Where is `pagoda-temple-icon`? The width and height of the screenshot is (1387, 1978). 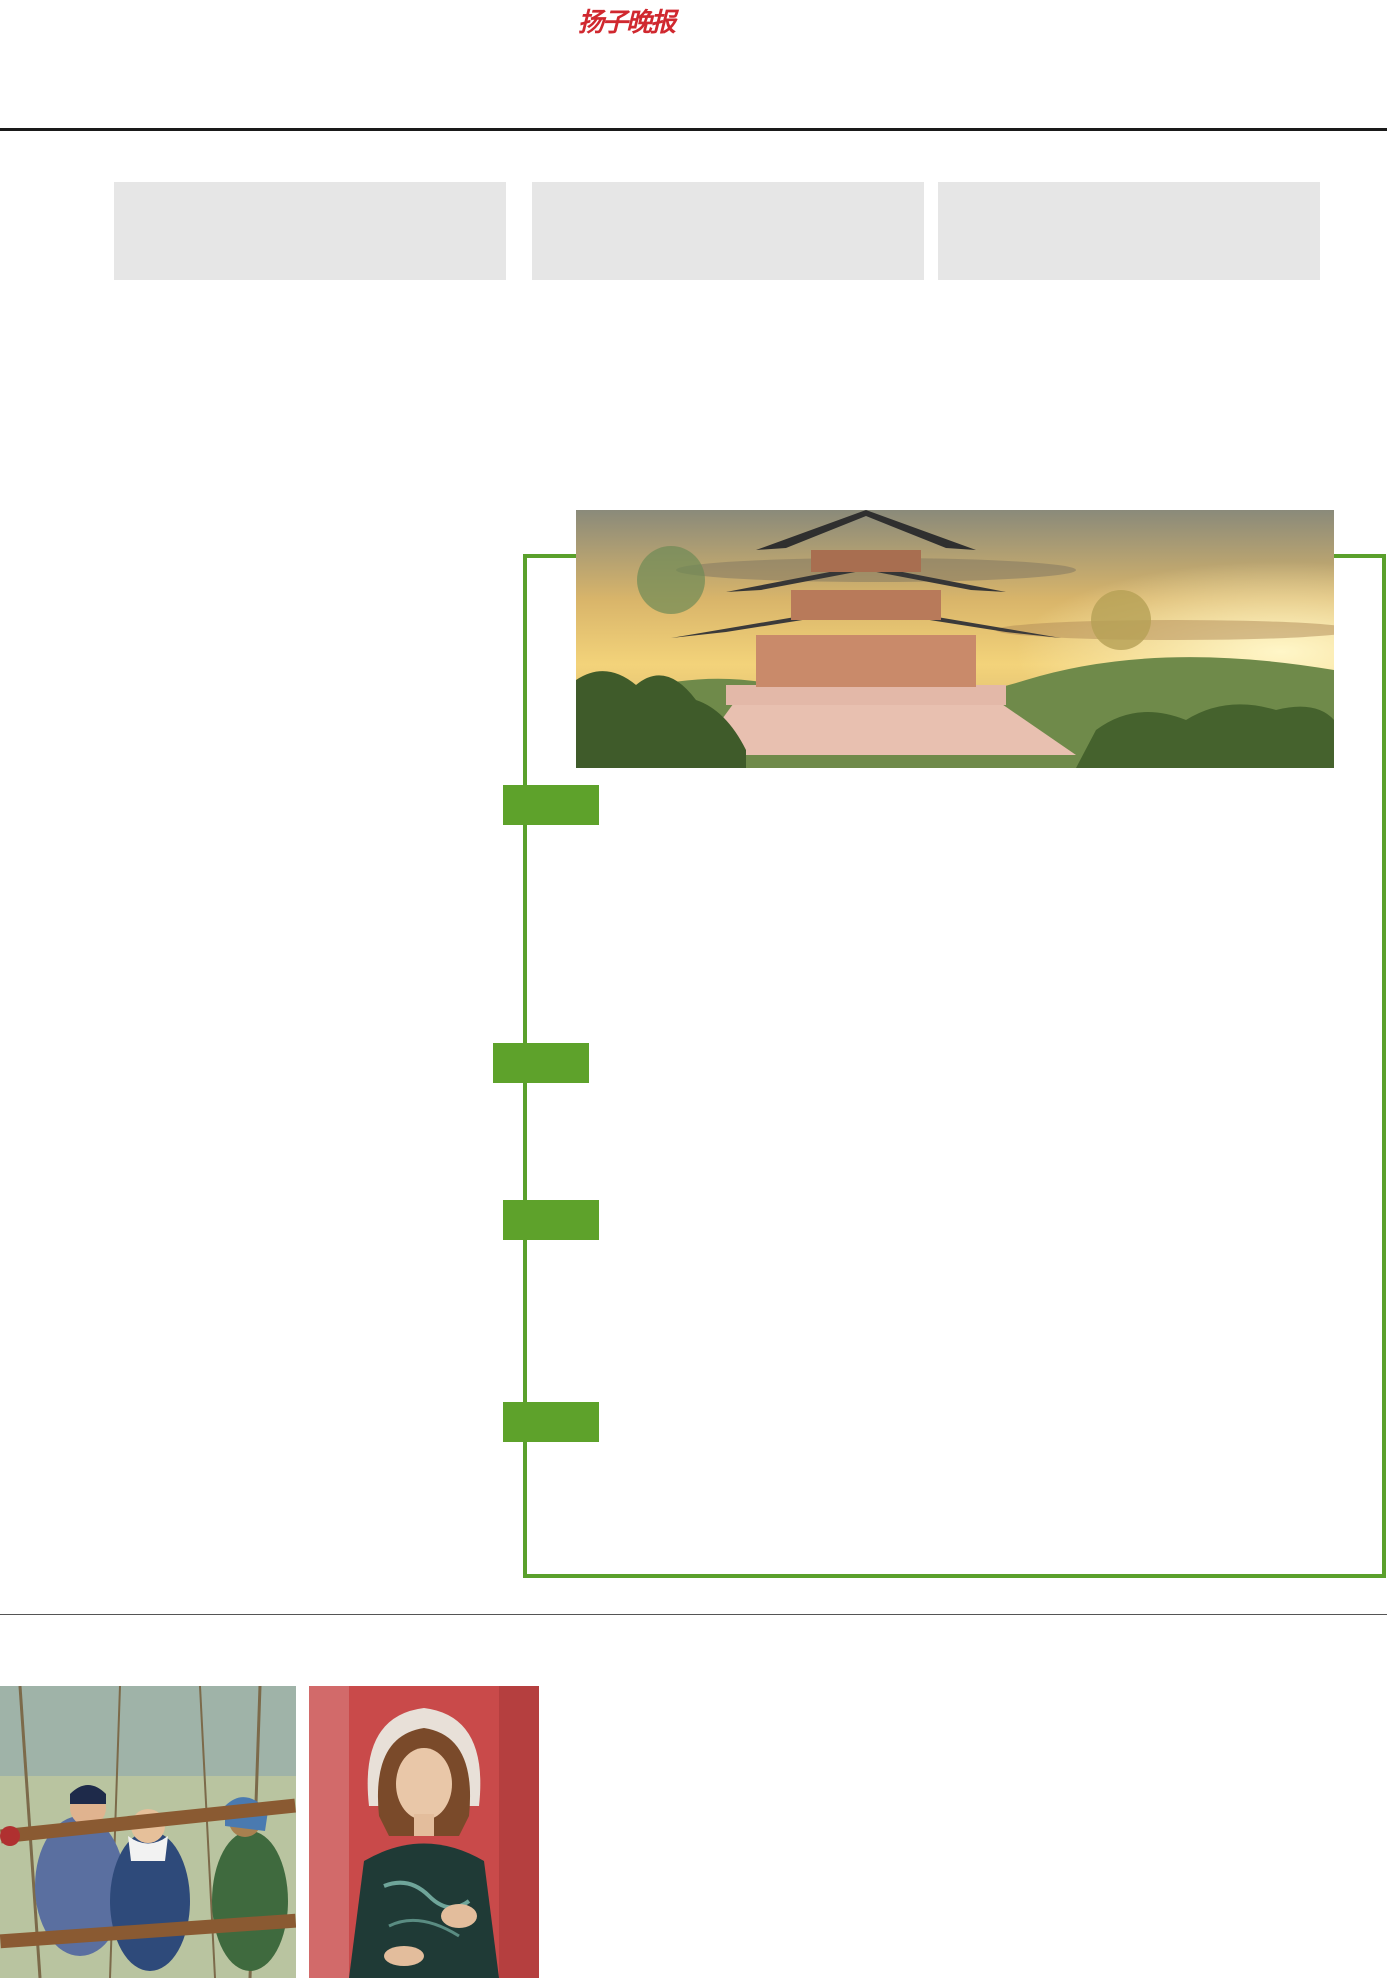
pagoda-temple-icon is located at coordinates (955, 639).